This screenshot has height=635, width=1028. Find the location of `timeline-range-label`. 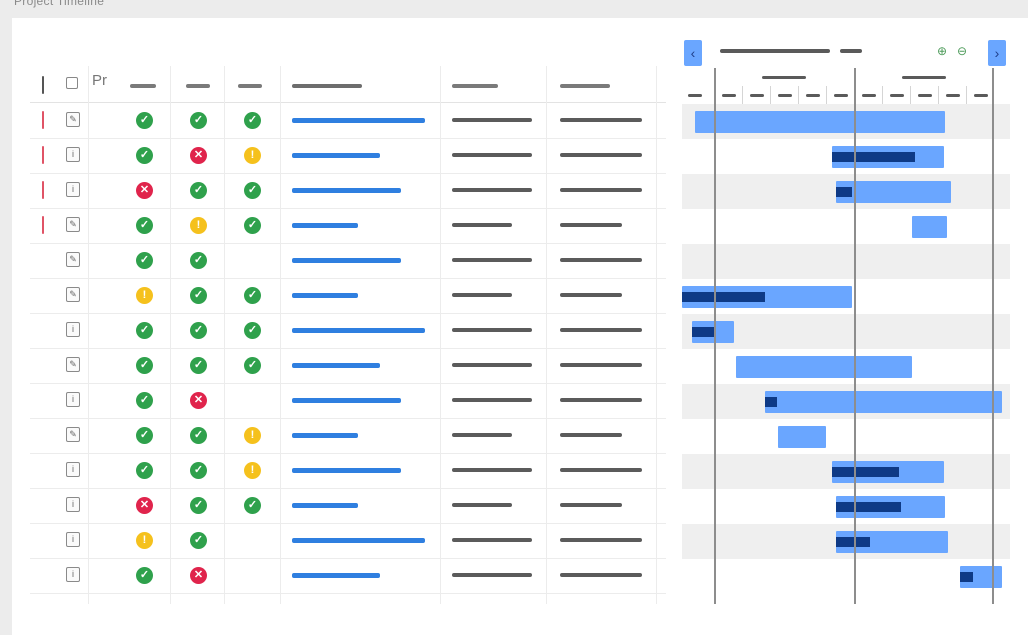

timeline-range-label is located at coordinates (775, 51).